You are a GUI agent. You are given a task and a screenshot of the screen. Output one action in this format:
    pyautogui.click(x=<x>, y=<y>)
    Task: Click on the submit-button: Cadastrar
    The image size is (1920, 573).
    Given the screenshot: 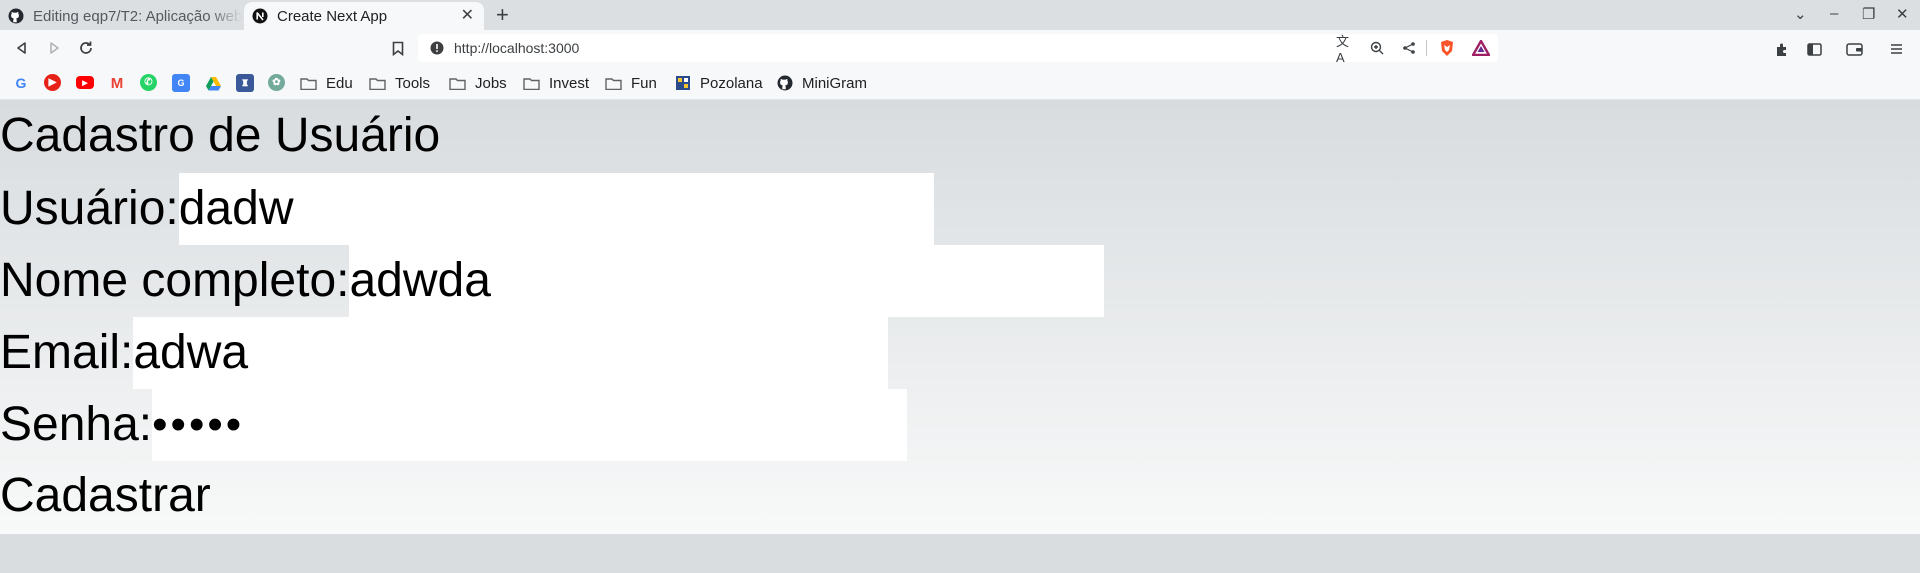 What is the action you would take?
    pyautogui.click(x=105, y=496)
    